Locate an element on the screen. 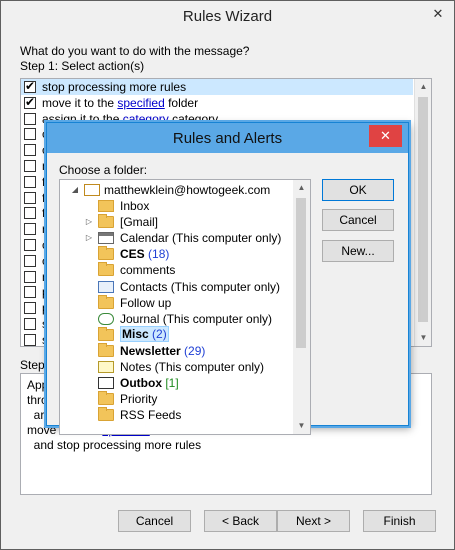 This screenshot has height=550, width=455. action-list-scrollbar: ▲ ▼ is located at coordinates (422, 212).